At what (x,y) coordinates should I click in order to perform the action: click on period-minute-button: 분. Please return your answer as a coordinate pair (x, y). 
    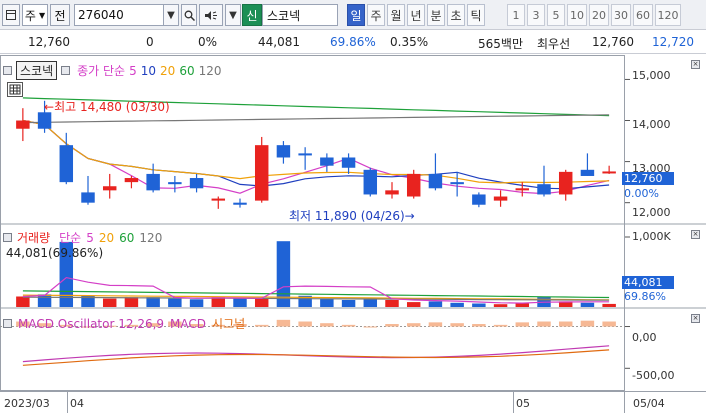
    Looking at the image, I should click on (436, 15).